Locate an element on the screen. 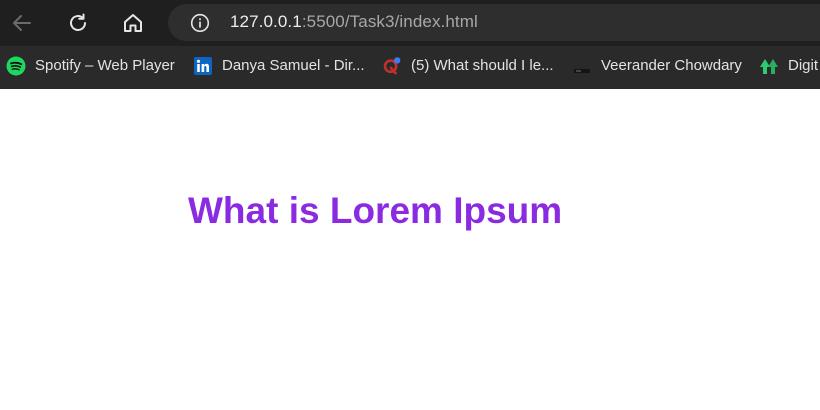 The width and height of the screenshot is (820, 410). linkedin-icon is located at coordinates (203, 66).